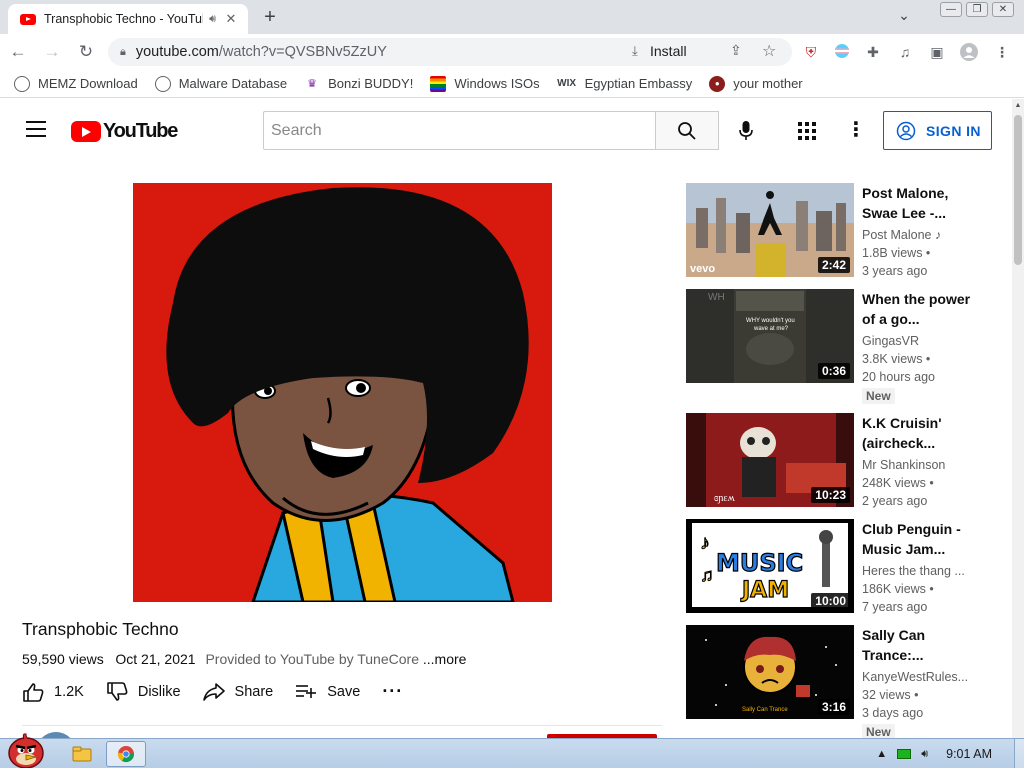 The width and height of the screenshot is (1024, 768). Describe the element at coordinates (18, 52) in the screenshot. I see `back-button: ←` at that location.